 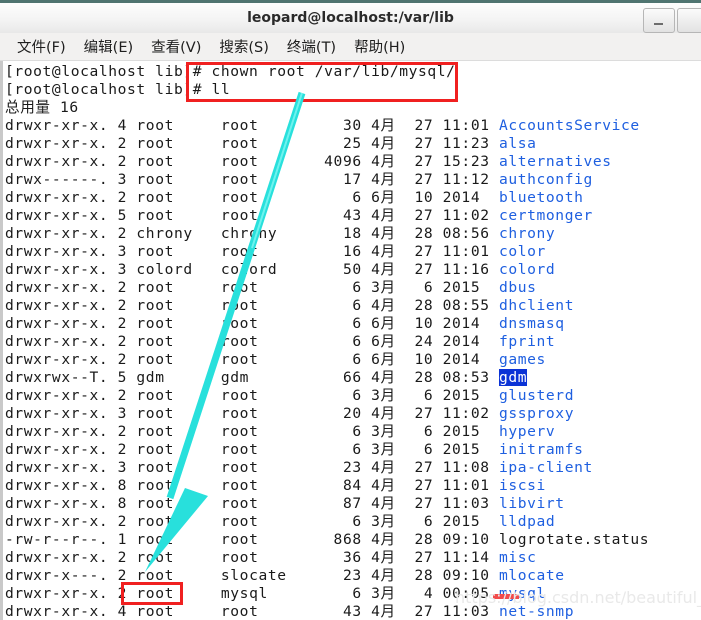 I want to click on row-size: 36, so click(x=338, y=557).